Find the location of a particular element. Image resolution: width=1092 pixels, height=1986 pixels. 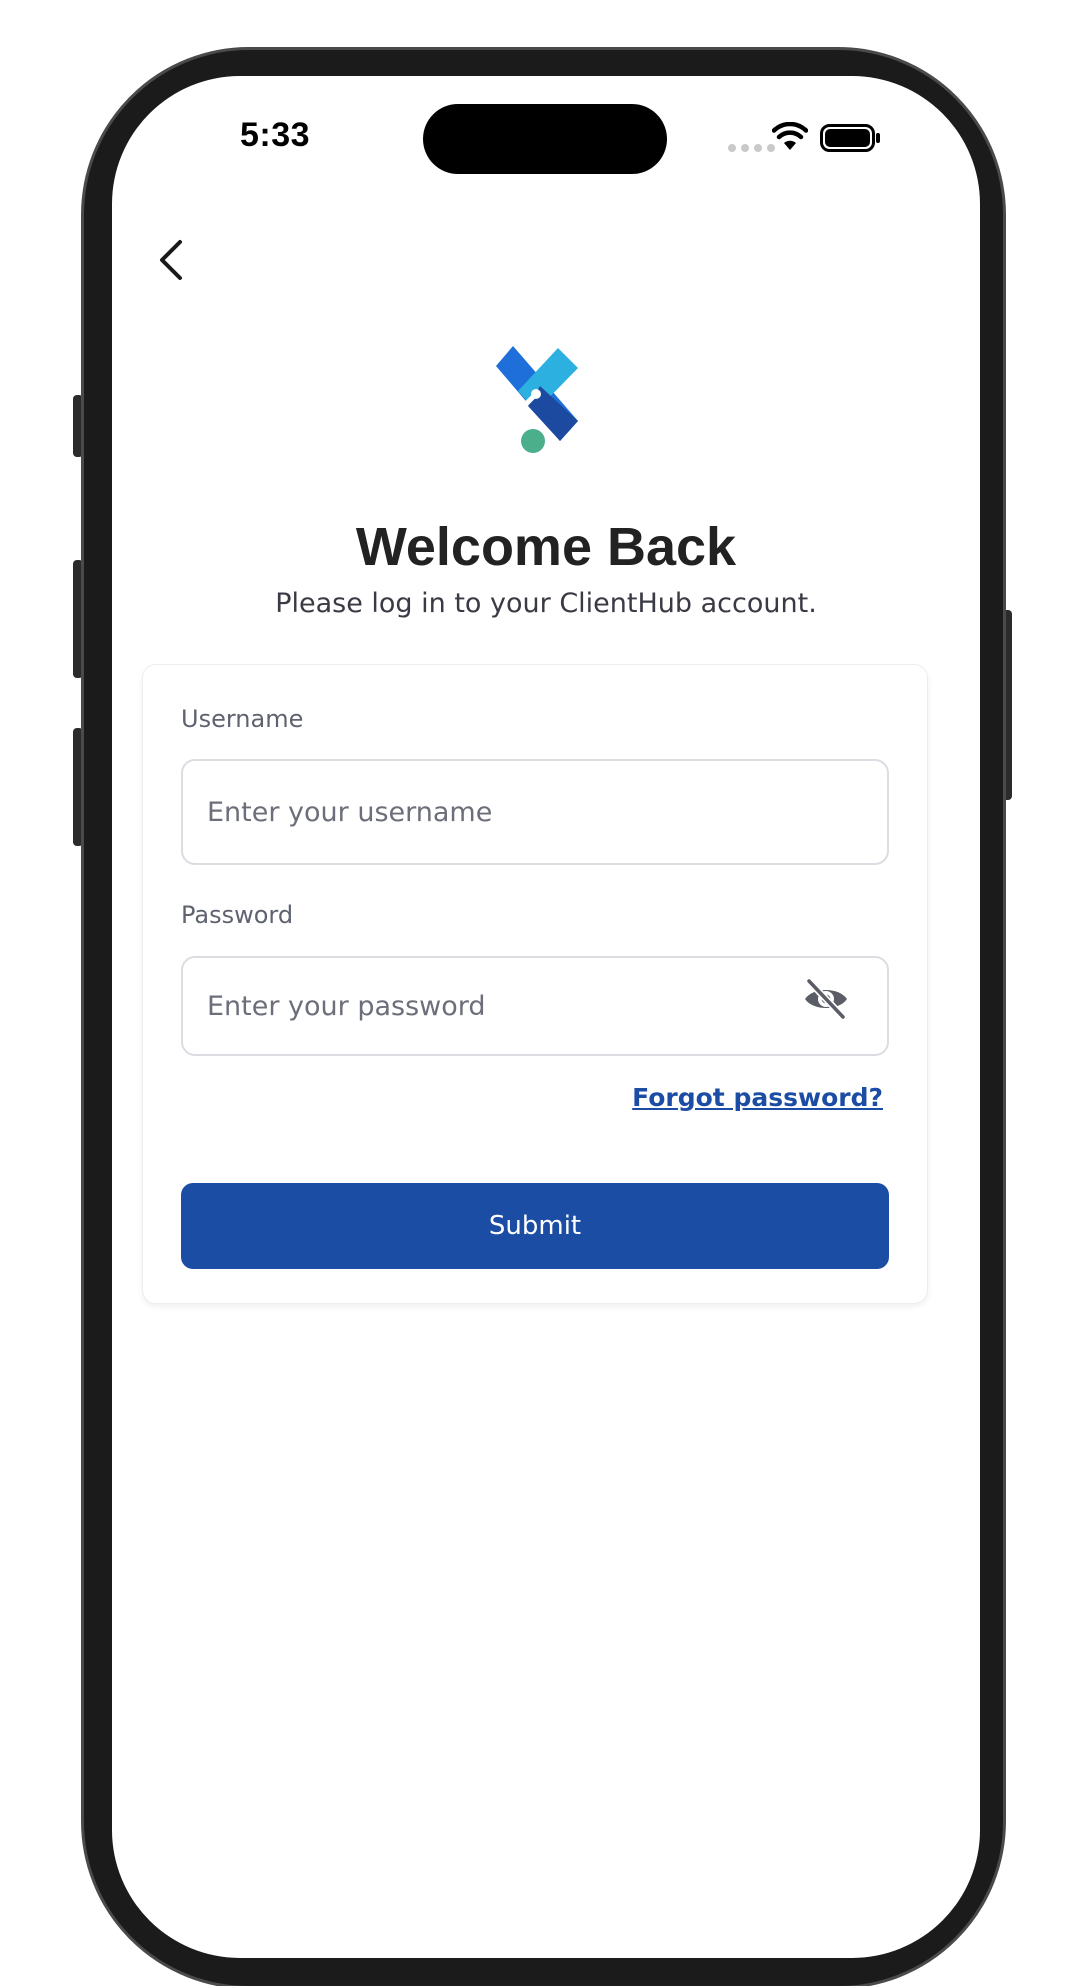

back-button is located at coordinates (173, 260).